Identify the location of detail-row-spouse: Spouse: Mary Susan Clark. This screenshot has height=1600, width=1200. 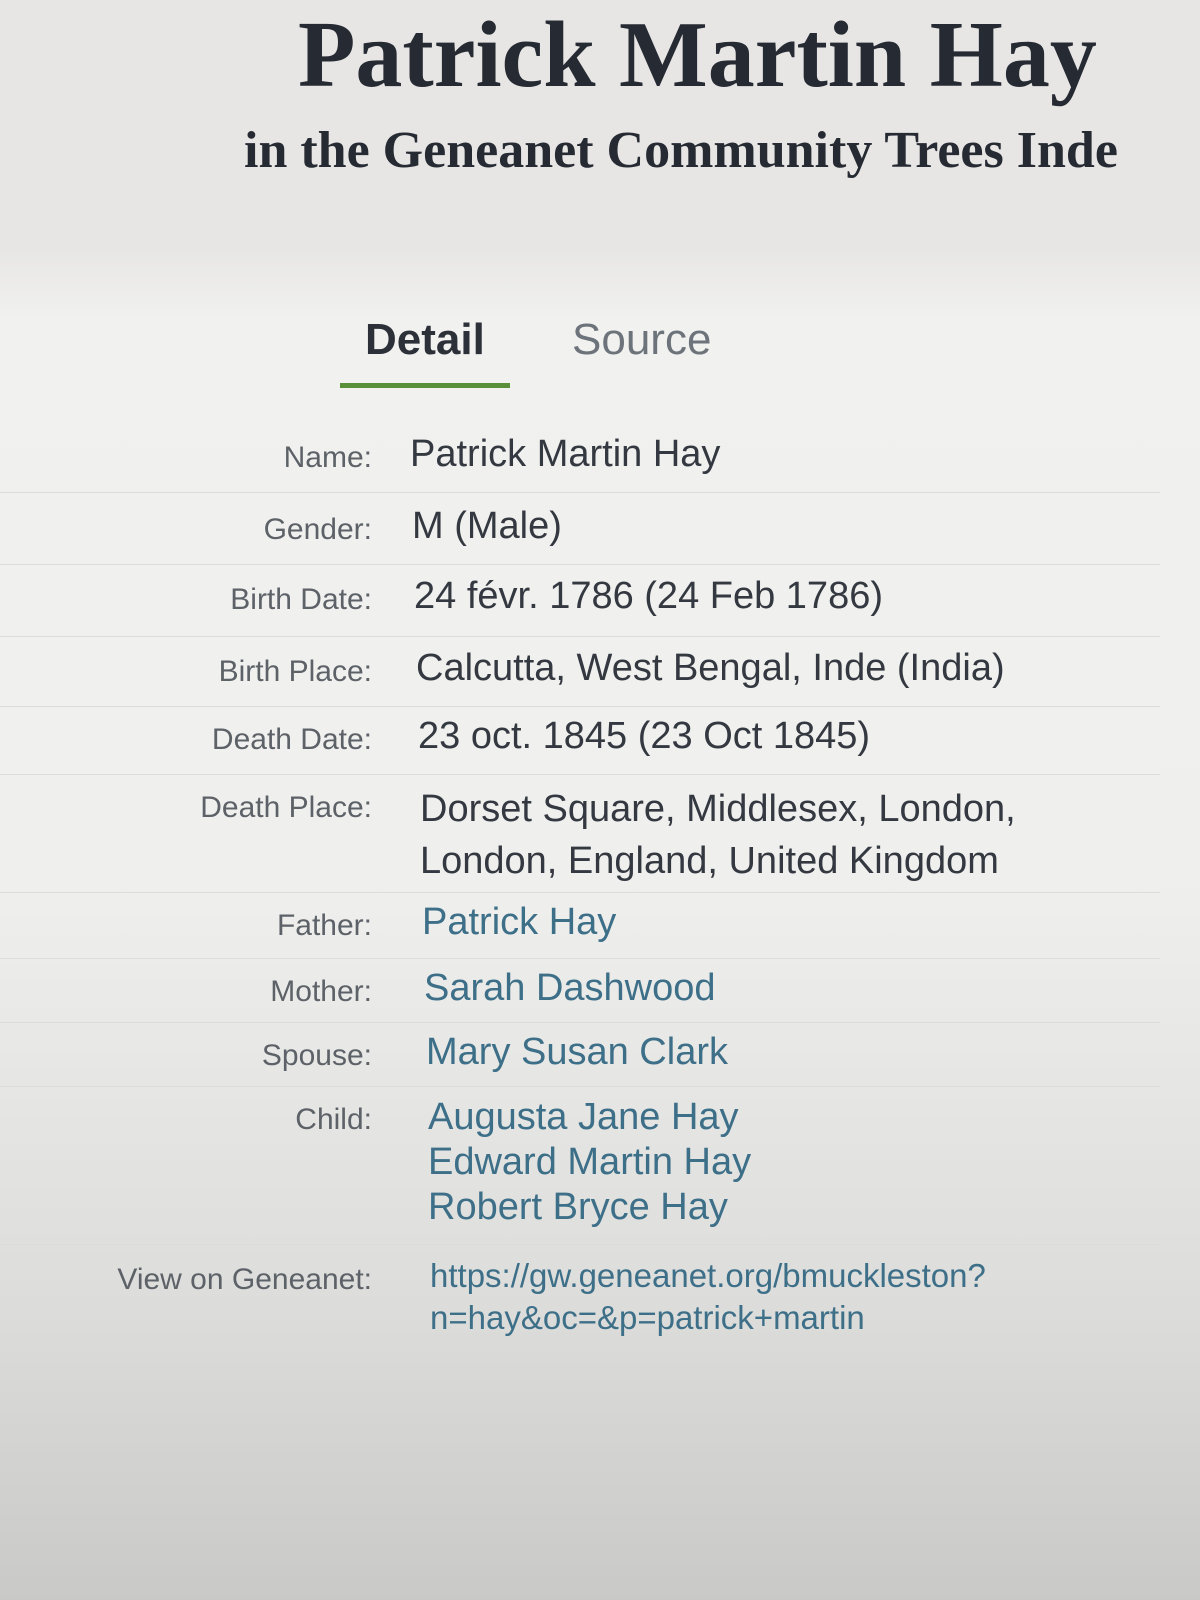
(580, 1055).